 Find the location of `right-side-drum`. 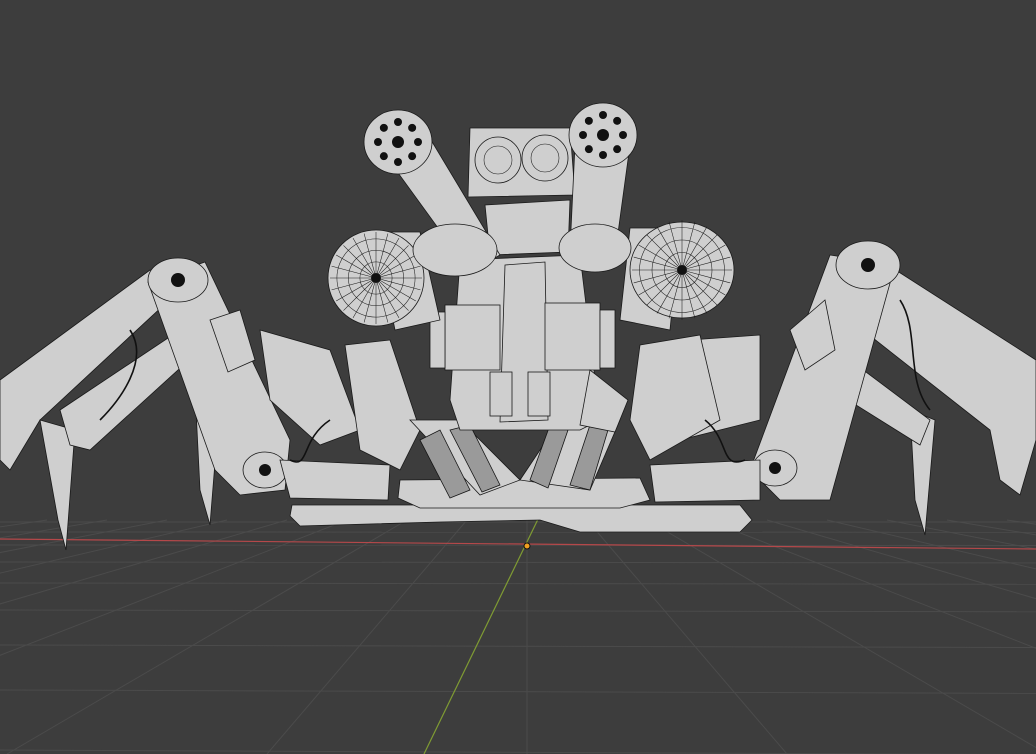

right-side-drum is located at coordinates (677, 275).